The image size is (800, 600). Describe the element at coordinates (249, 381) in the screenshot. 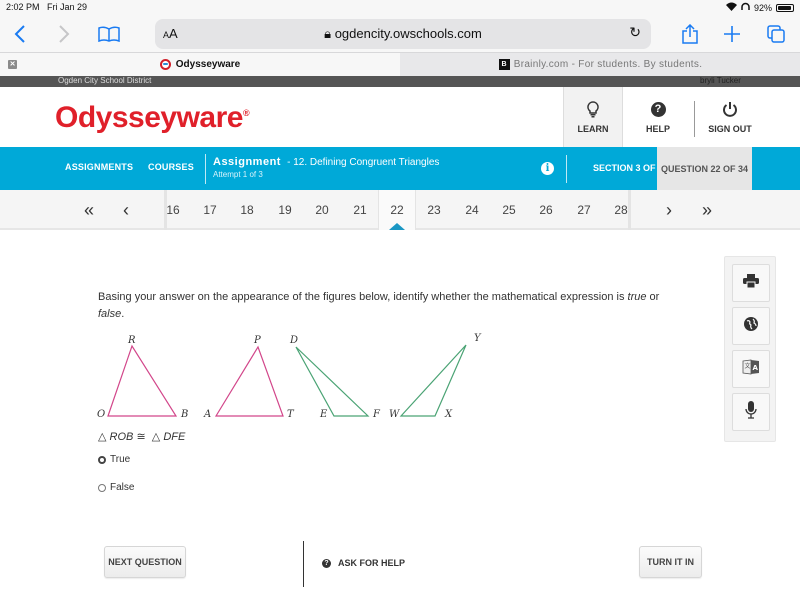

I see `triangle-pat` at that location.